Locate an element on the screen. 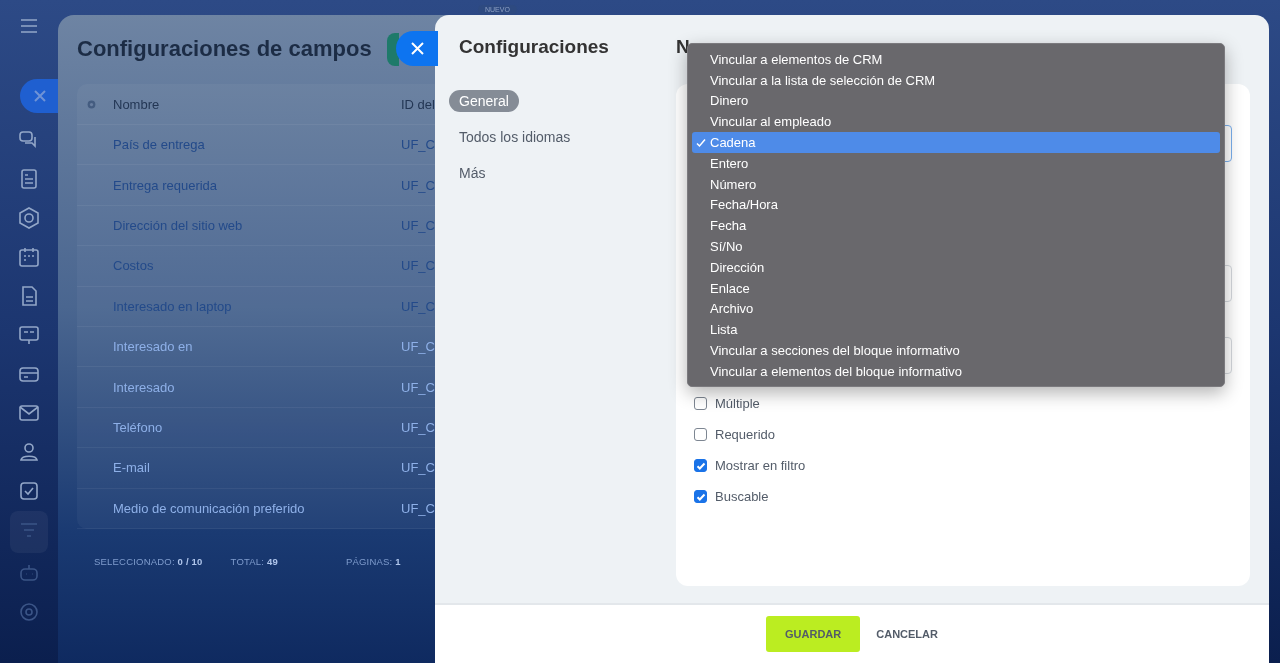  menu-item: Lista is located at coordinates (956, 330).